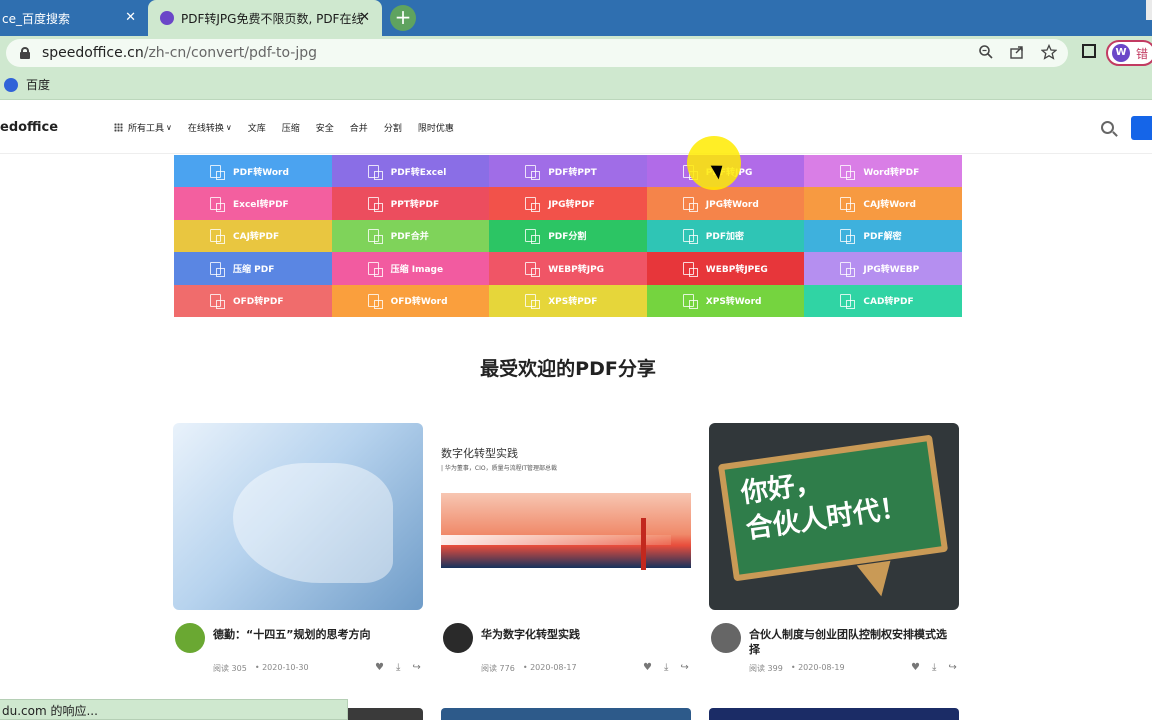 The height and width of the screenshot is (720, 1152). Describe the element at coordinates (568, 203) in the screenshot. I see `tool-tile: JPG转PDF` at that location.